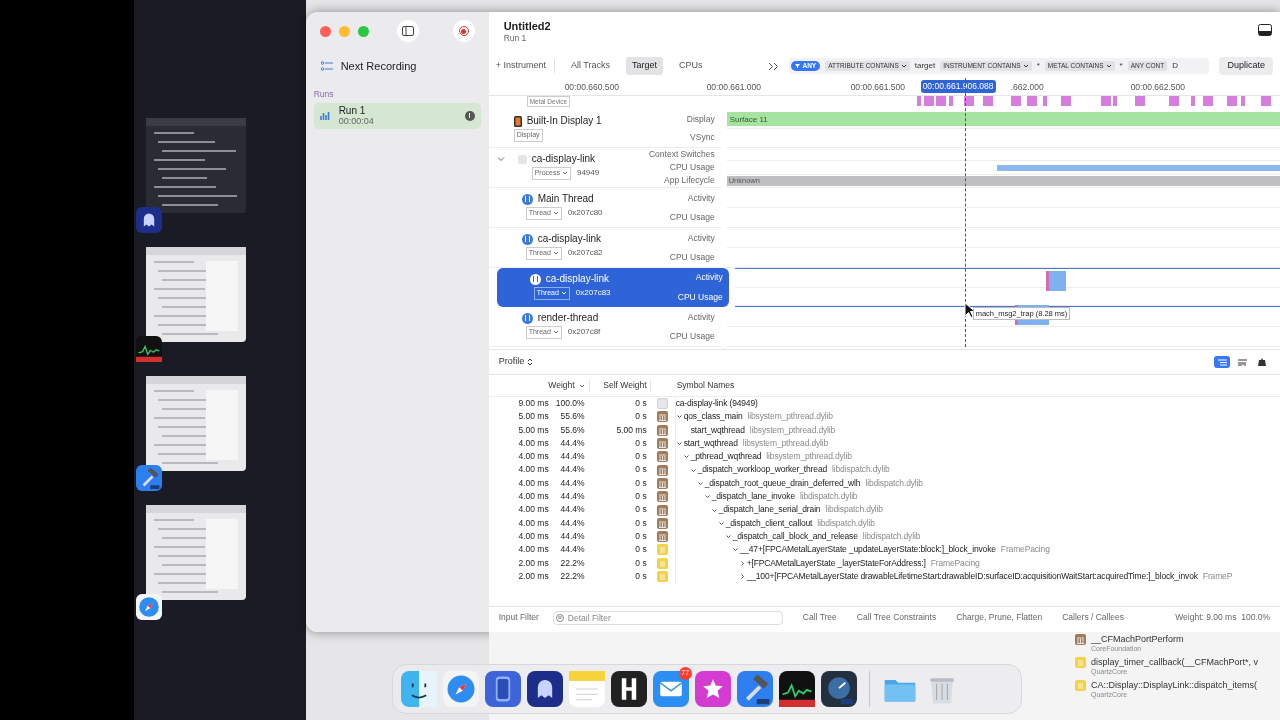 The image size is (1280, 720). Describe the element at coordinates (522, 159) in the screenshot. I see `process-icon` at that location.